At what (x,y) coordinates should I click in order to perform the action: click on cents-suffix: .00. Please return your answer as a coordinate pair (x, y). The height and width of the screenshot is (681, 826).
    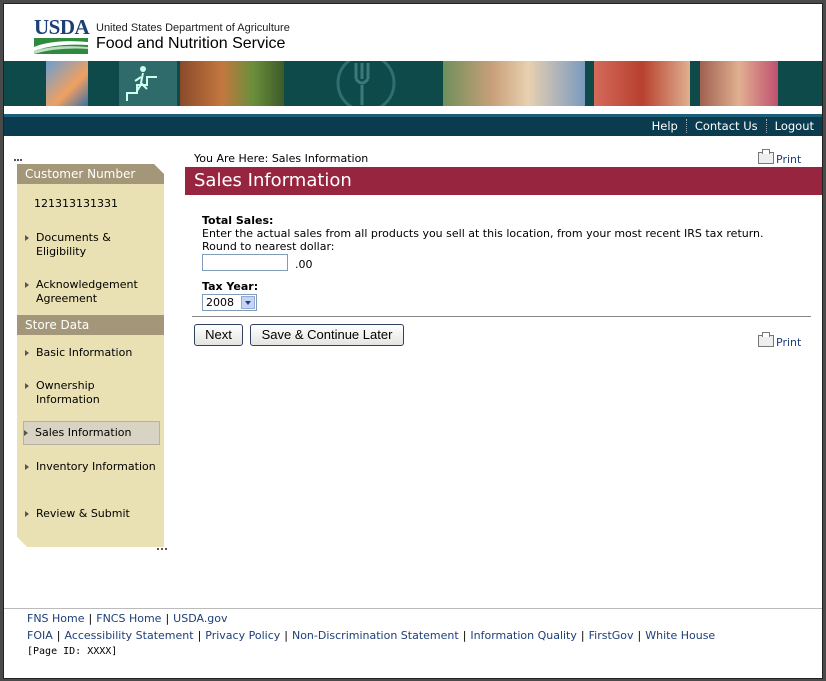
    Looking at the image, I should click on (304, 264).